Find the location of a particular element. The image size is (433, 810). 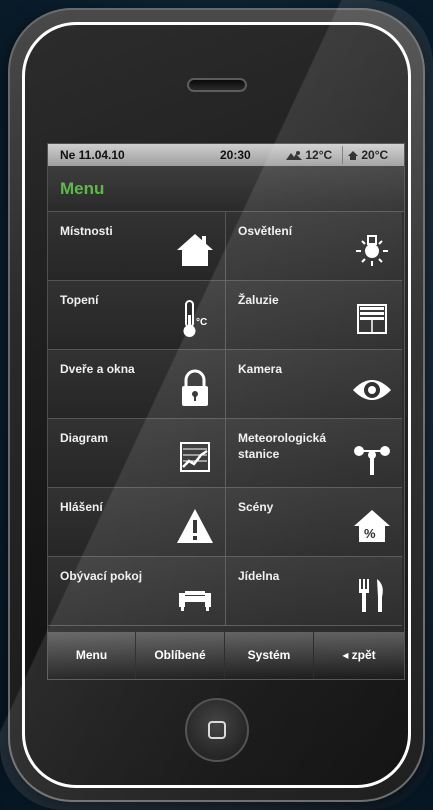

indoor-temperature: 20°C is located at coordinates (368, 155).